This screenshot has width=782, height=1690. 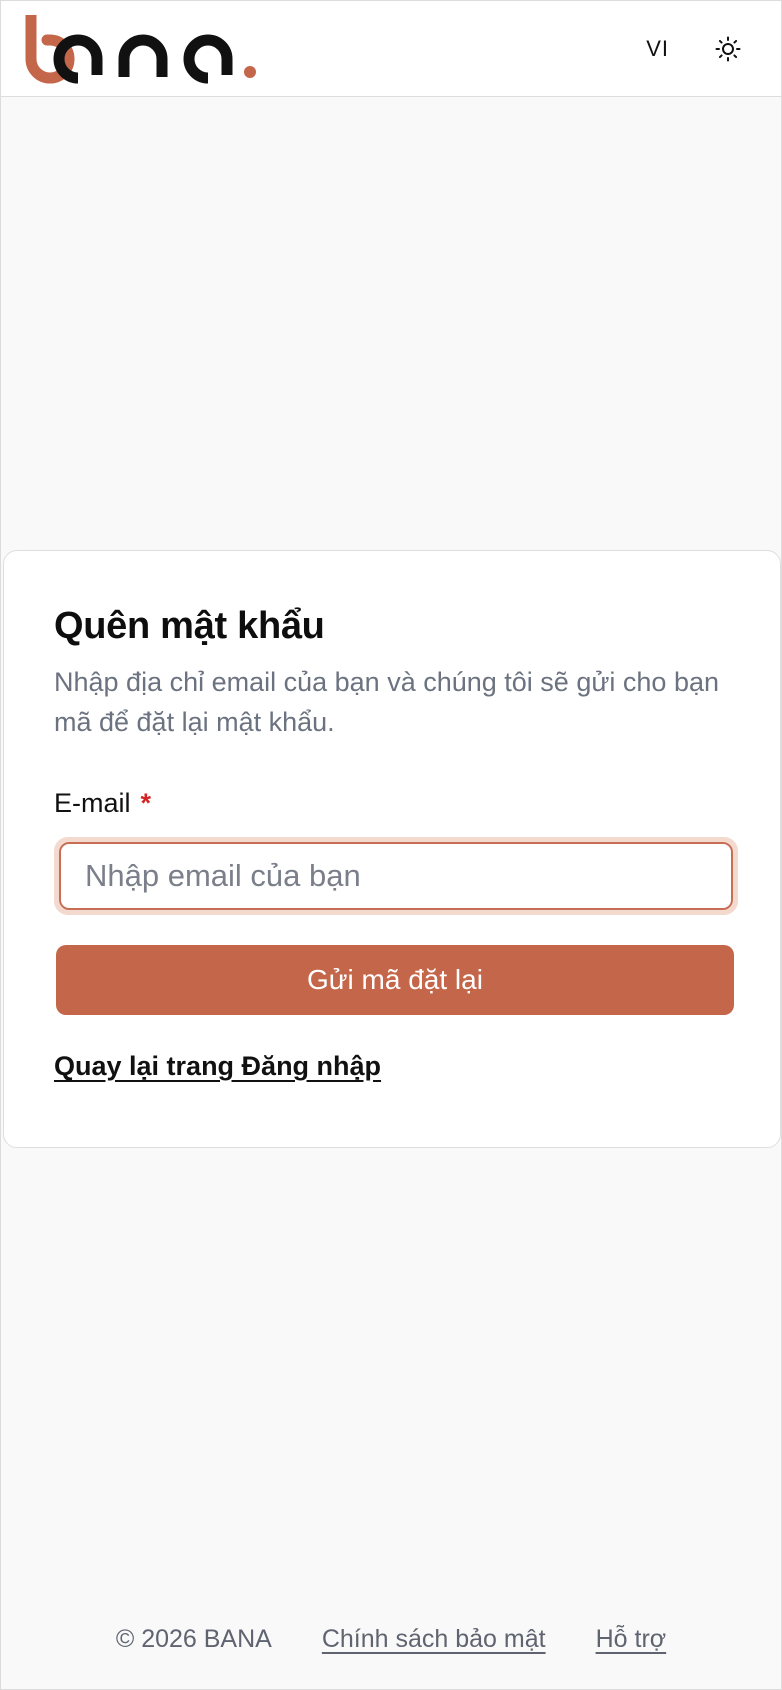 I want to click on required-indicator: *, so click(x=146, y=803).